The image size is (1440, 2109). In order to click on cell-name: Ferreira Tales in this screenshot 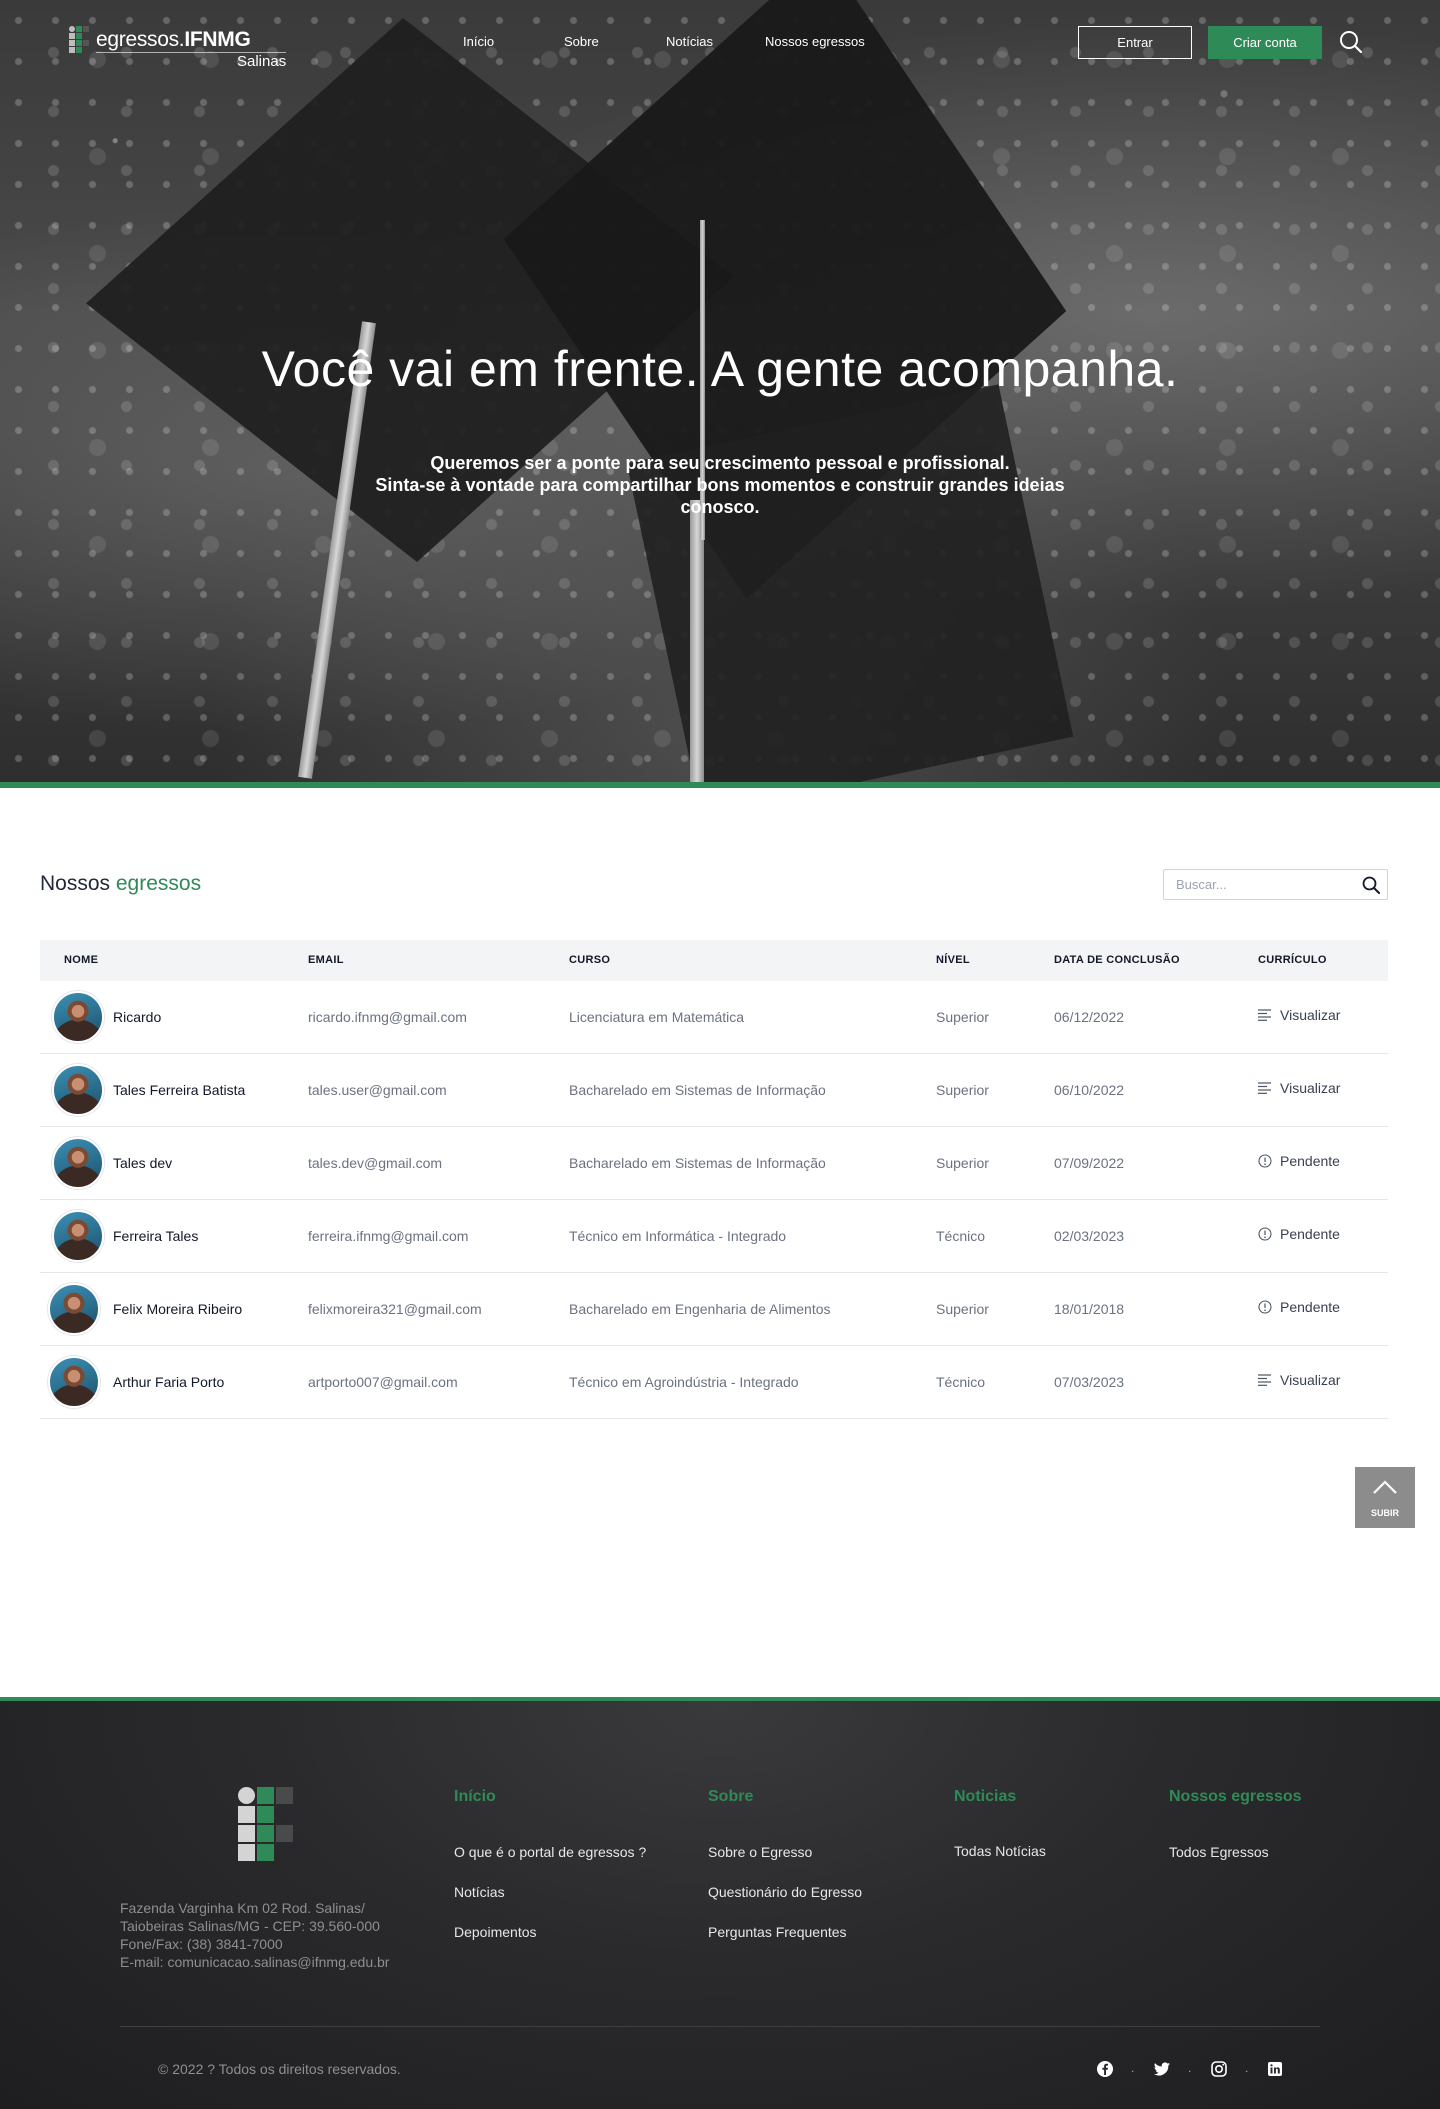, I will do `click(156, 1236)`.